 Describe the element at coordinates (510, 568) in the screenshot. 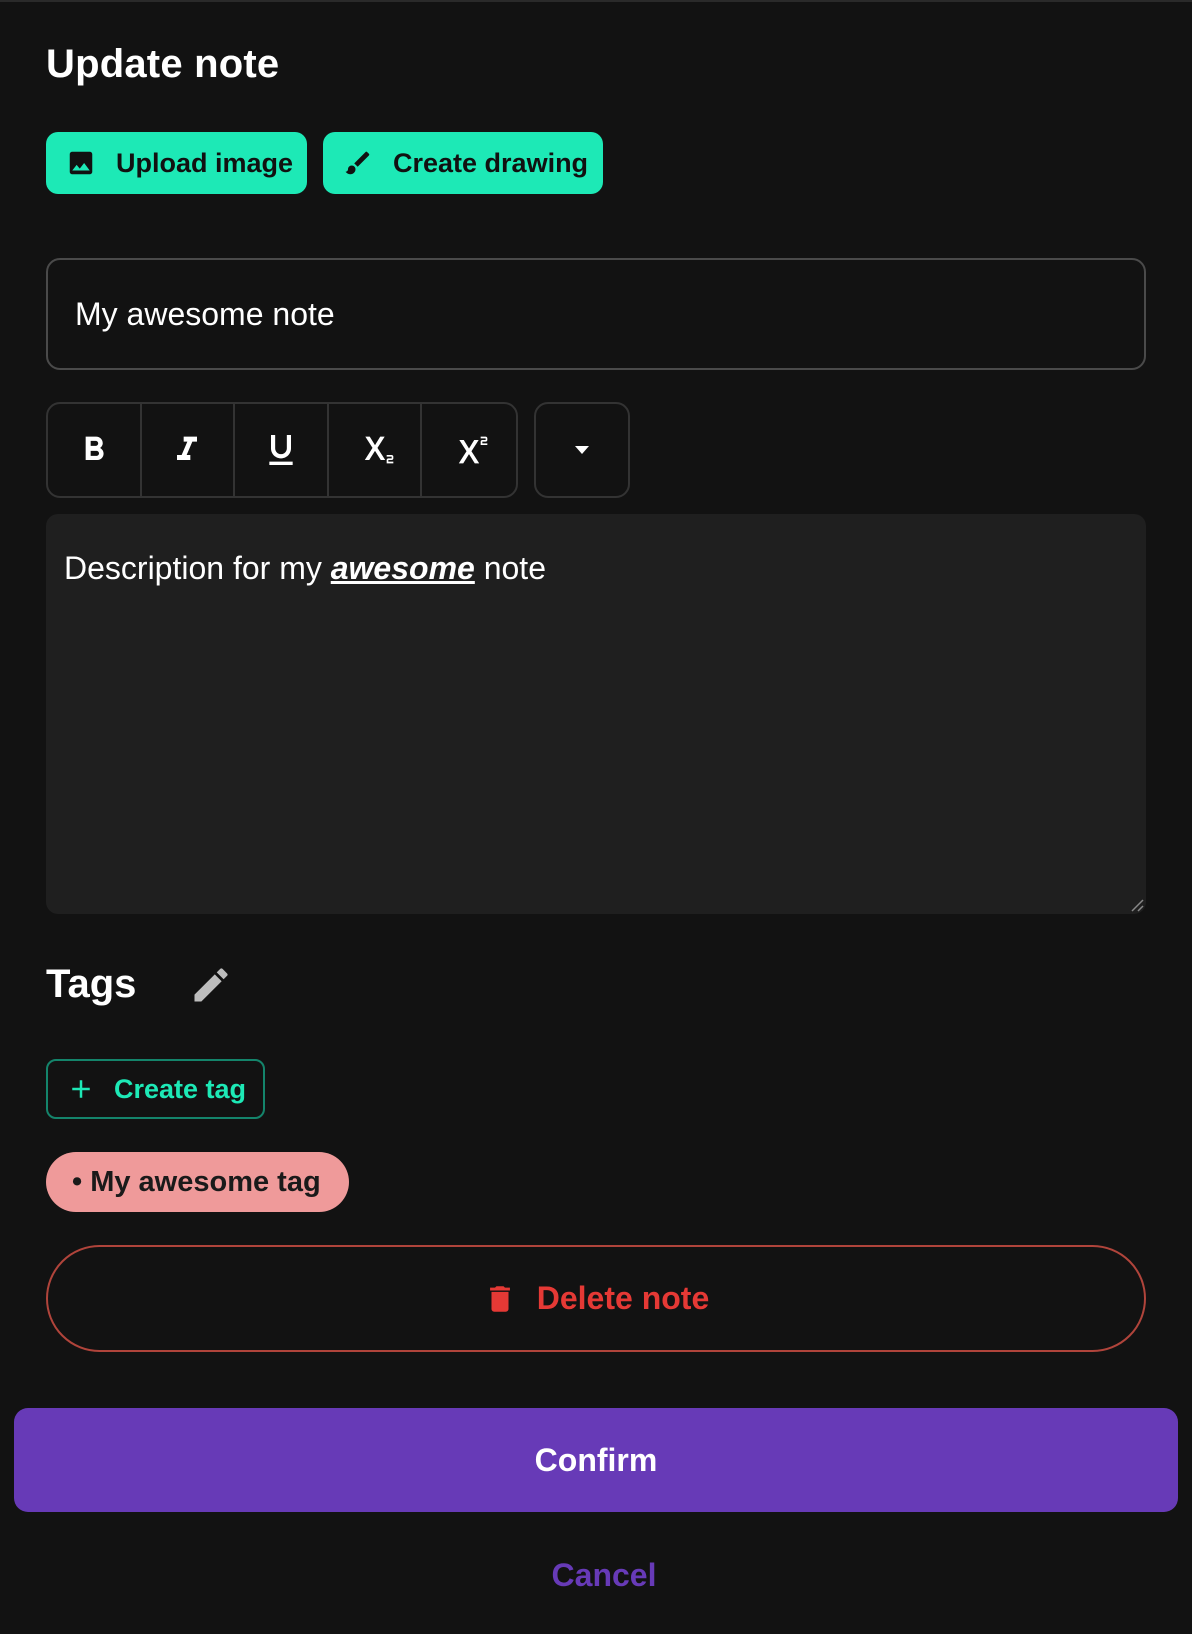

I see `description-text-end: note` at that location.